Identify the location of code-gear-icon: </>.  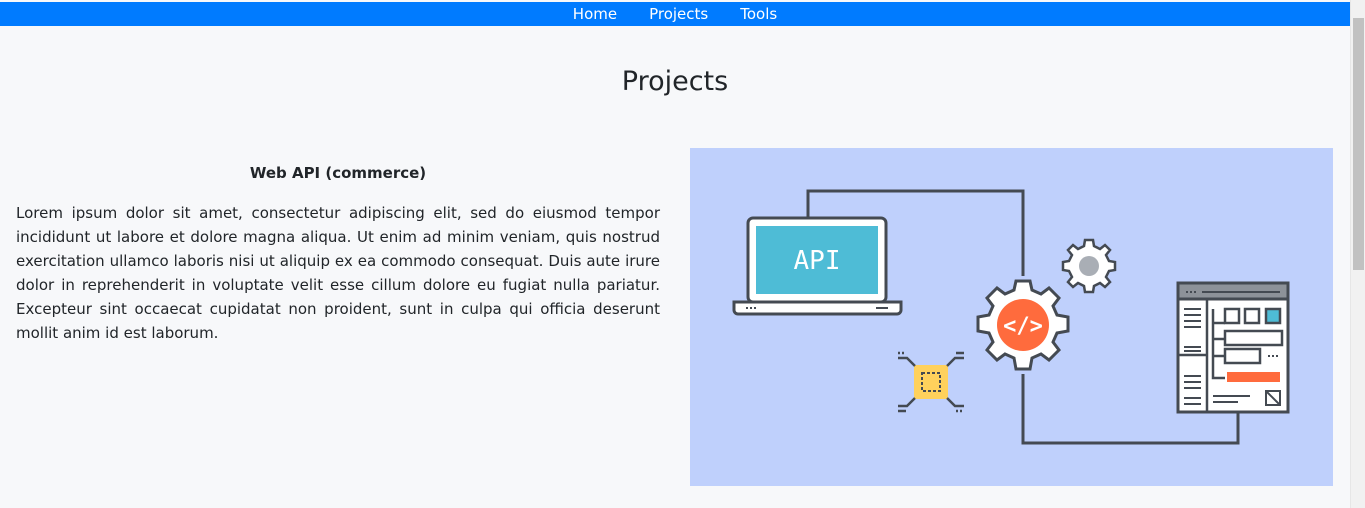
(1023, 325).